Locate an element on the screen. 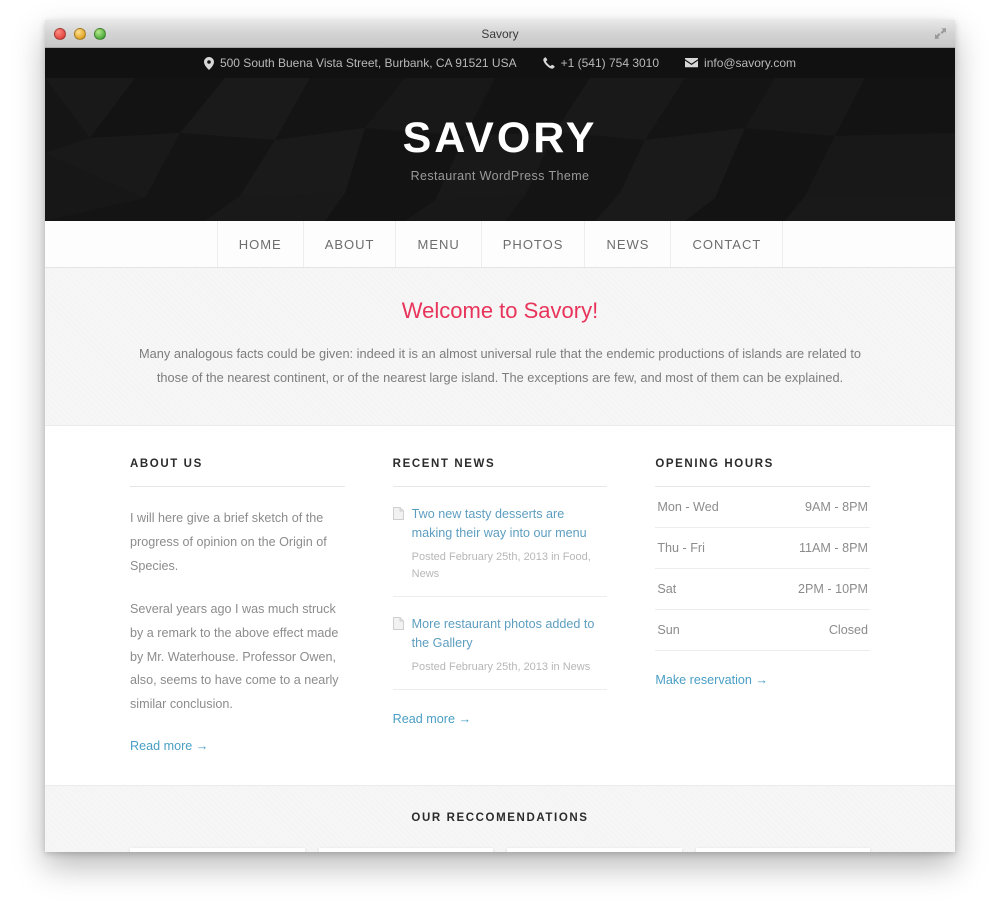 The width and height of the screenshot is (1000, 914). about-us-title: ABOUT US is located at coordinates (237, 473).